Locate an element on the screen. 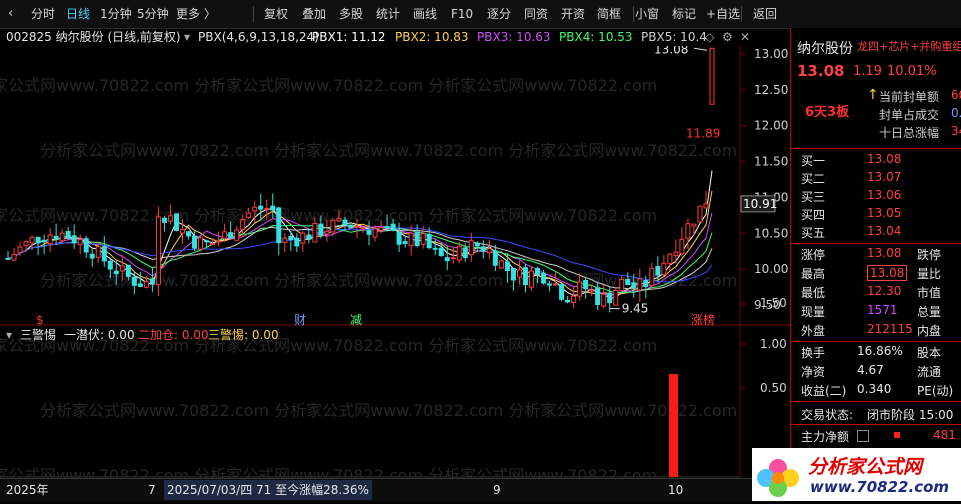  event-marker: 财 is located at coordinates (300, 320).